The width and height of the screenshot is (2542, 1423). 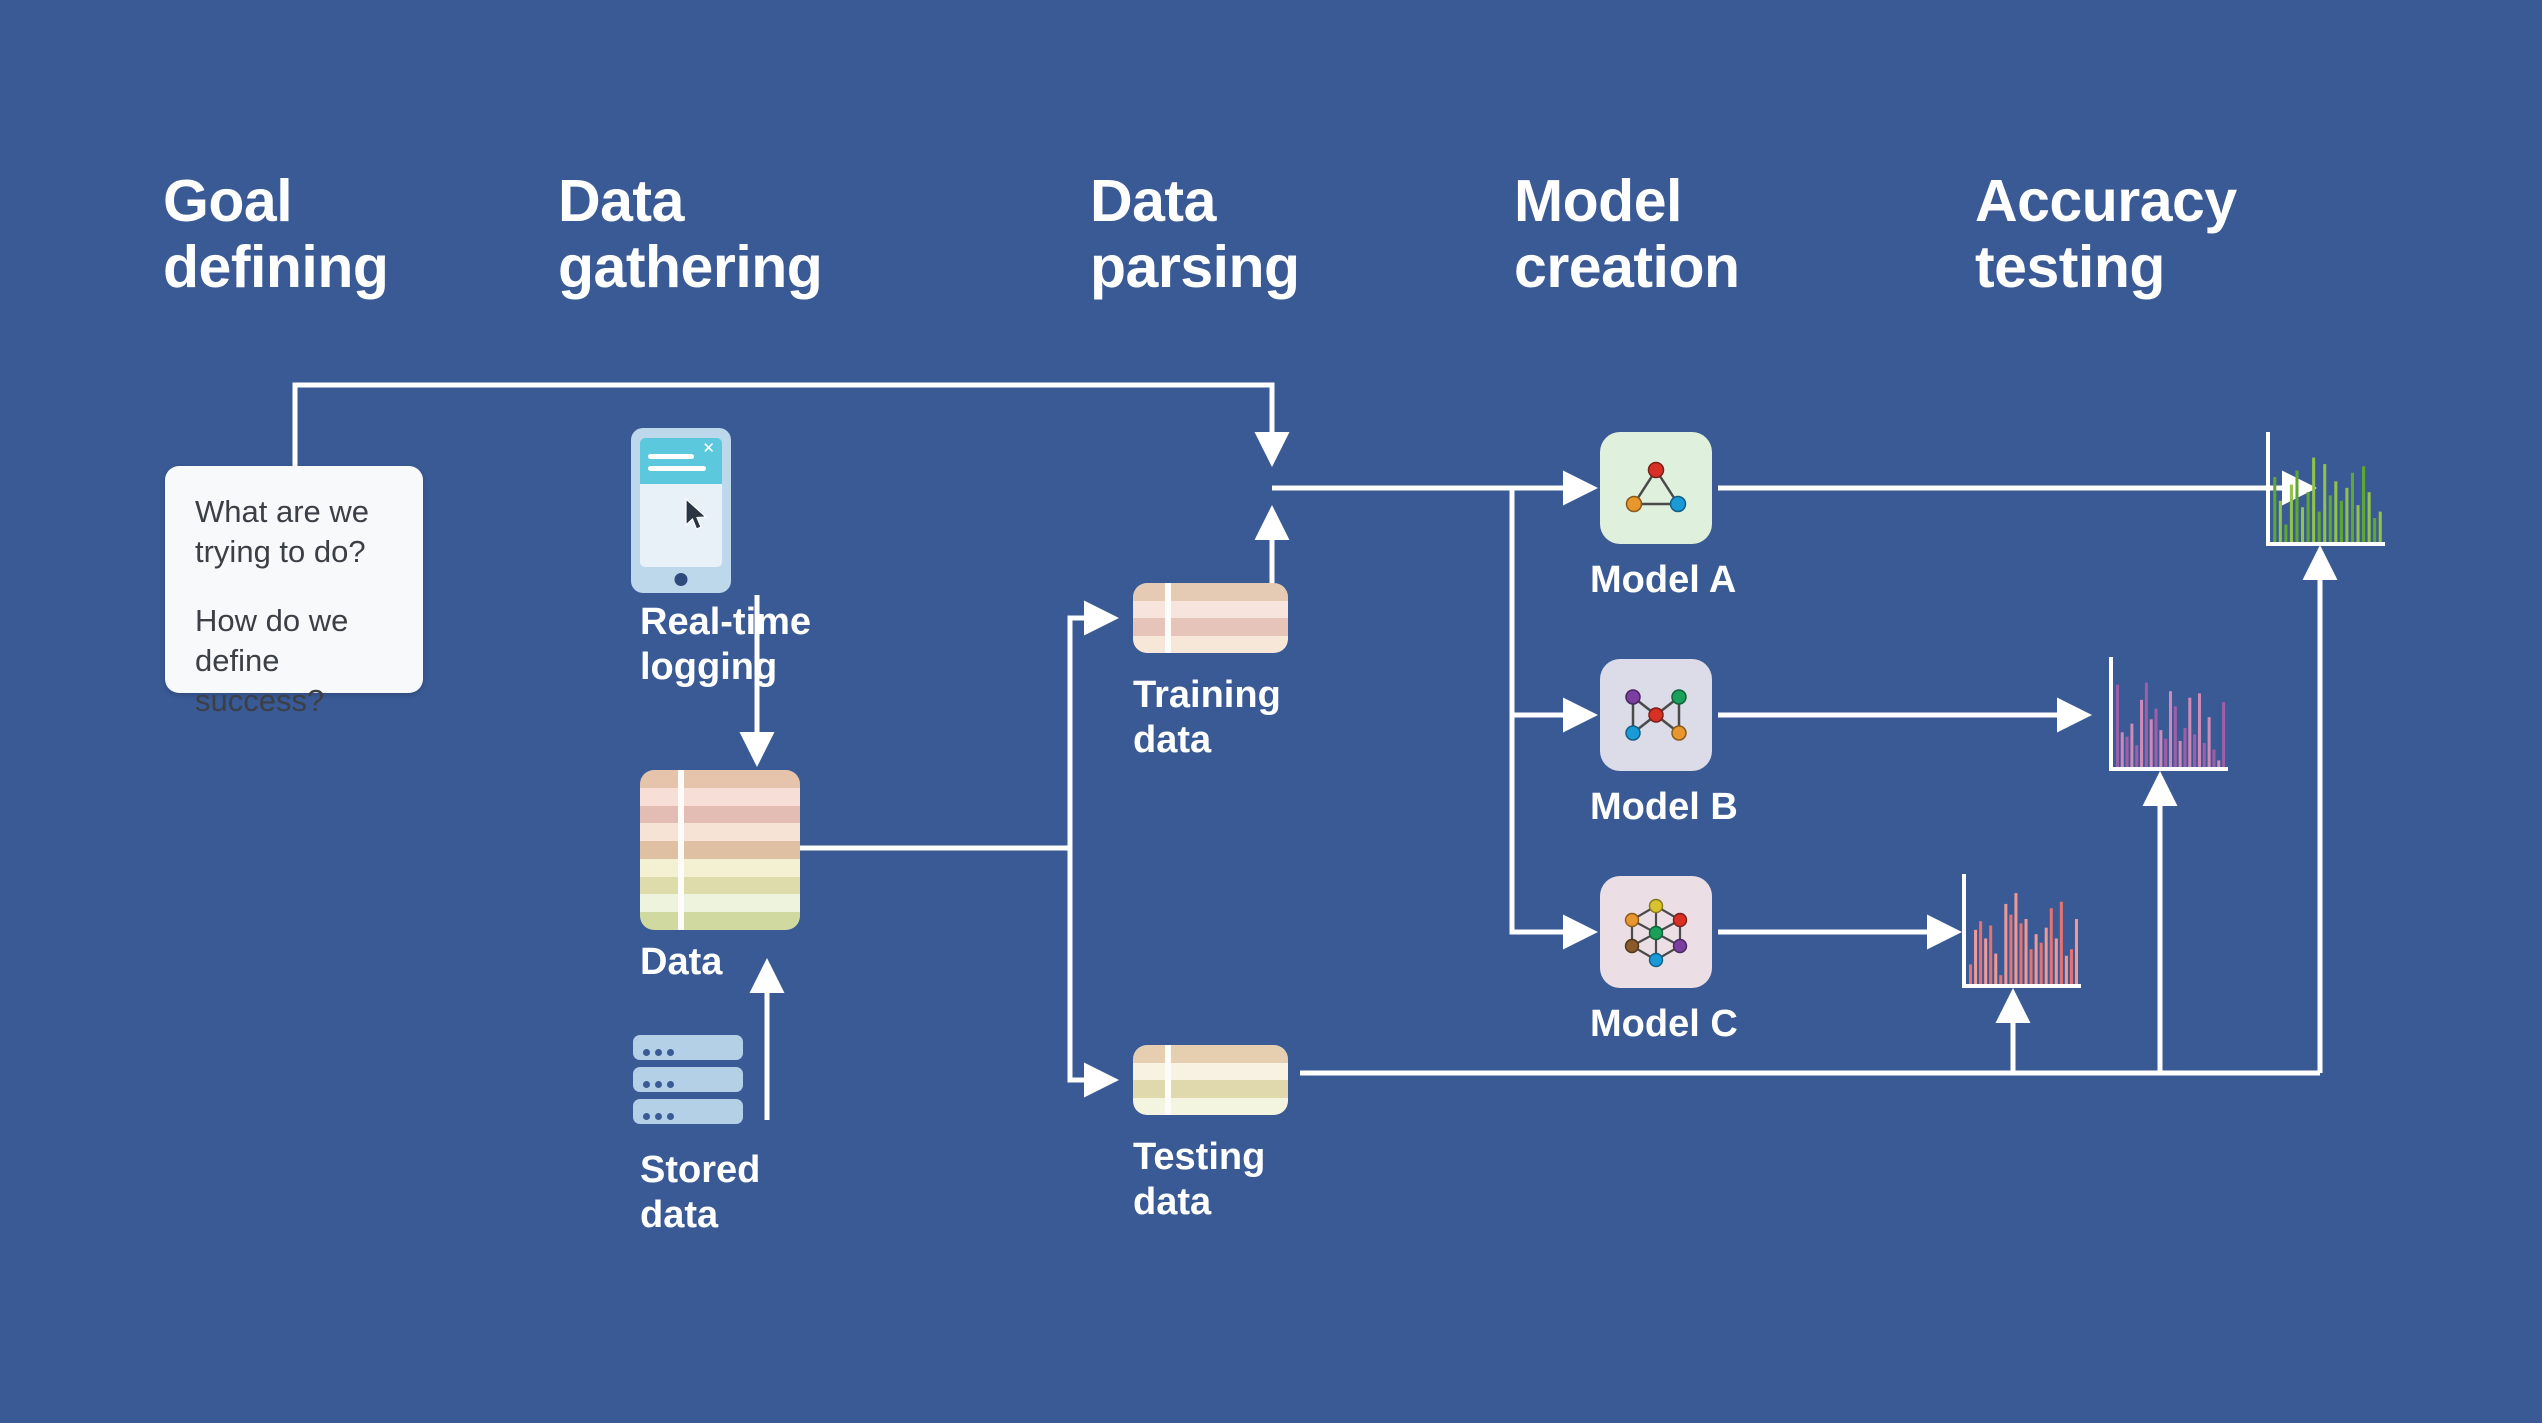 What do you see at coordinates (690, 234) in the screenshot?
I see `stage-title-data-gathering: Data gathering` at bounding box center [690, 234].